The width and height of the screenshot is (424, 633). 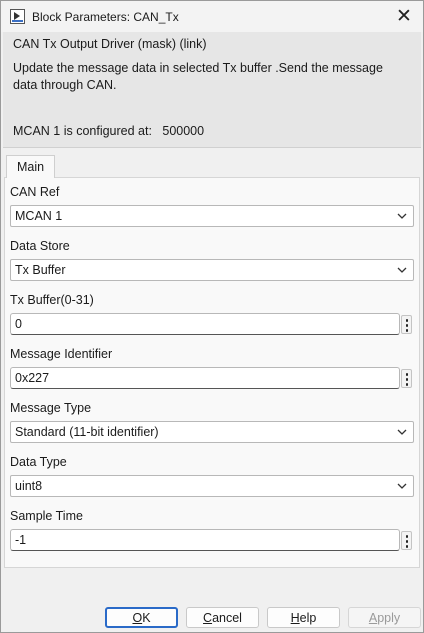 What do you see at coordinates (35, 192) in the screenshot?
I see `can-ref-label: CAN Ref` at bounding box center [35, 192].